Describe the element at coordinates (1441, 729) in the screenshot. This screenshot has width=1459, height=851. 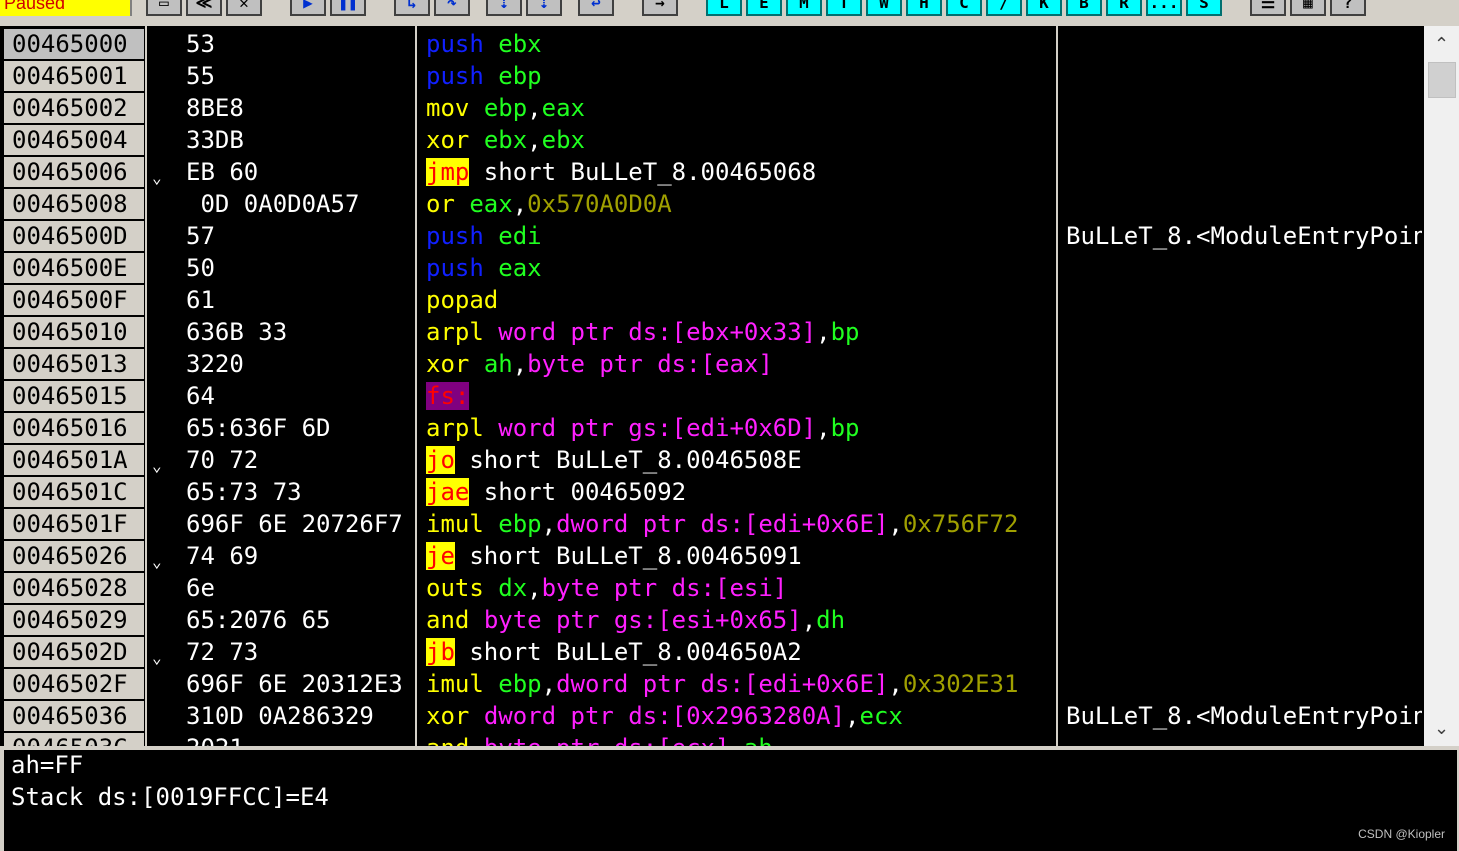
I see `scroll-down-icon: ⌄` at that location.